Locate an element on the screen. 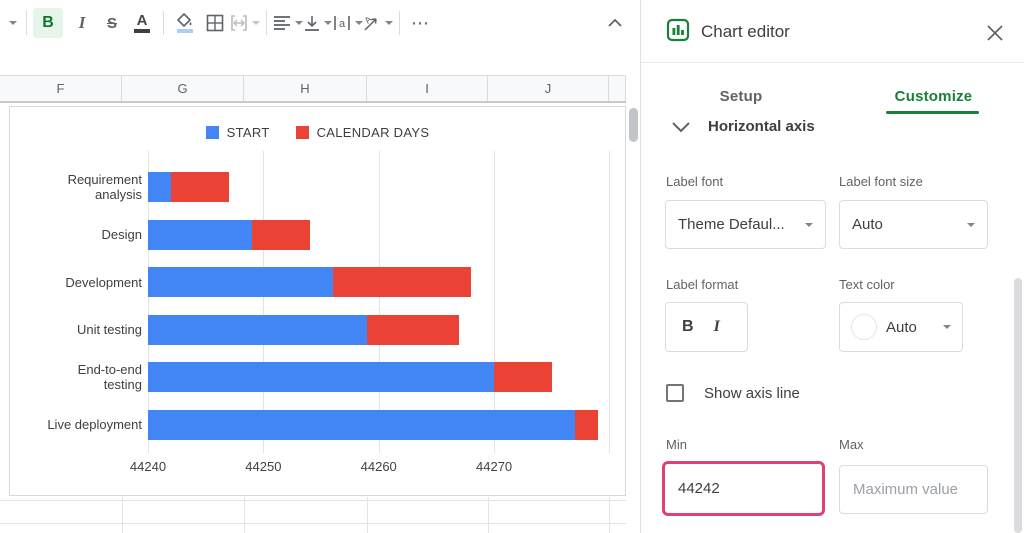 The height and width of the screenshot is (533, 1024). format-bold-button: B is located at coordinates (688, 327).